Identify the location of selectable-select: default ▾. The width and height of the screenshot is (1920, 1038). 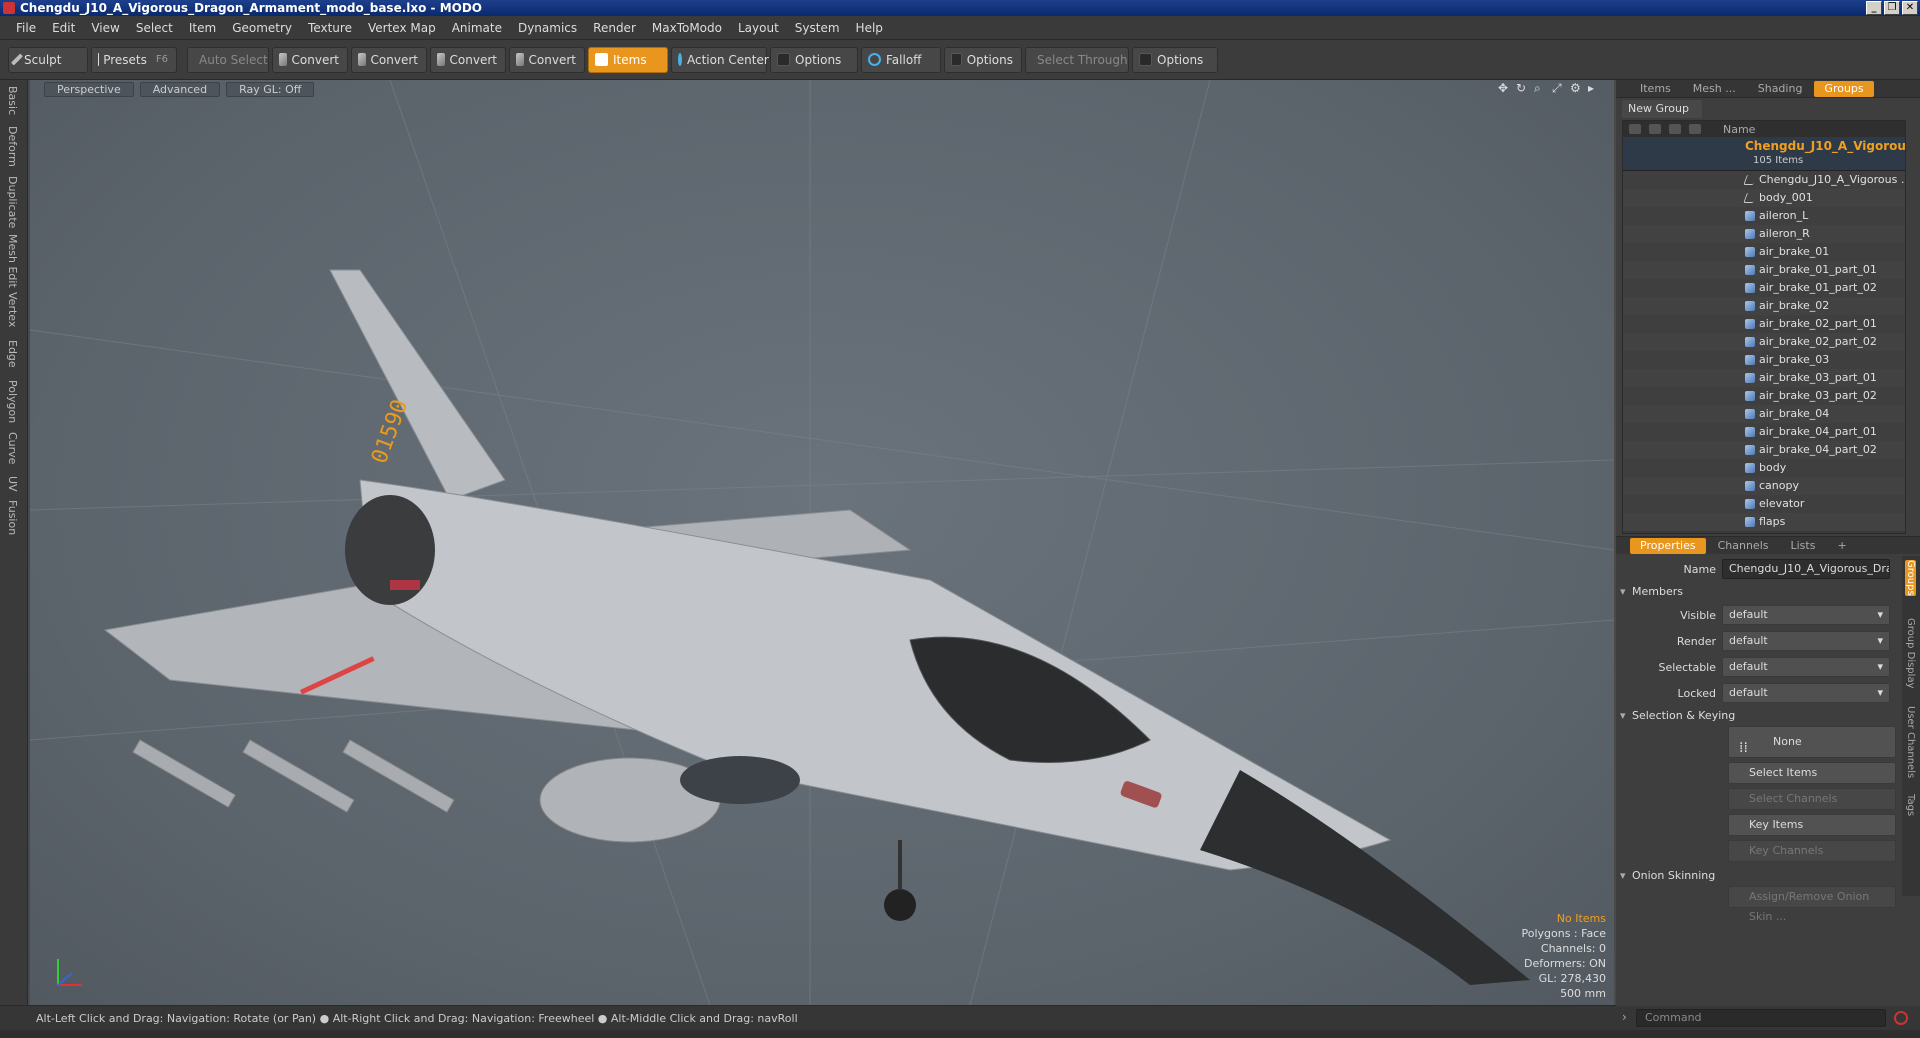
(1806, 667).